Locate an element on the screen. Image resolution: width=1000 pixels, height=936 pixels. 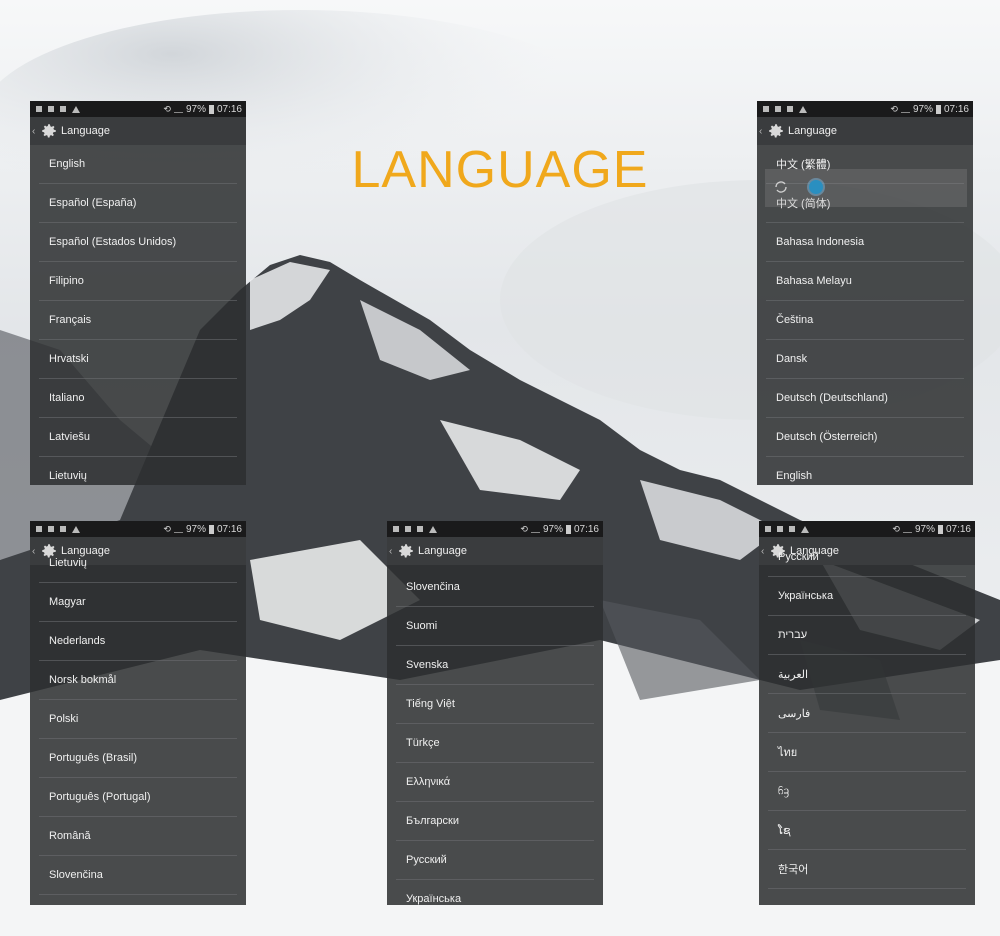
language-list-item: Norsk bokmål is located at coordinates (138, 680).